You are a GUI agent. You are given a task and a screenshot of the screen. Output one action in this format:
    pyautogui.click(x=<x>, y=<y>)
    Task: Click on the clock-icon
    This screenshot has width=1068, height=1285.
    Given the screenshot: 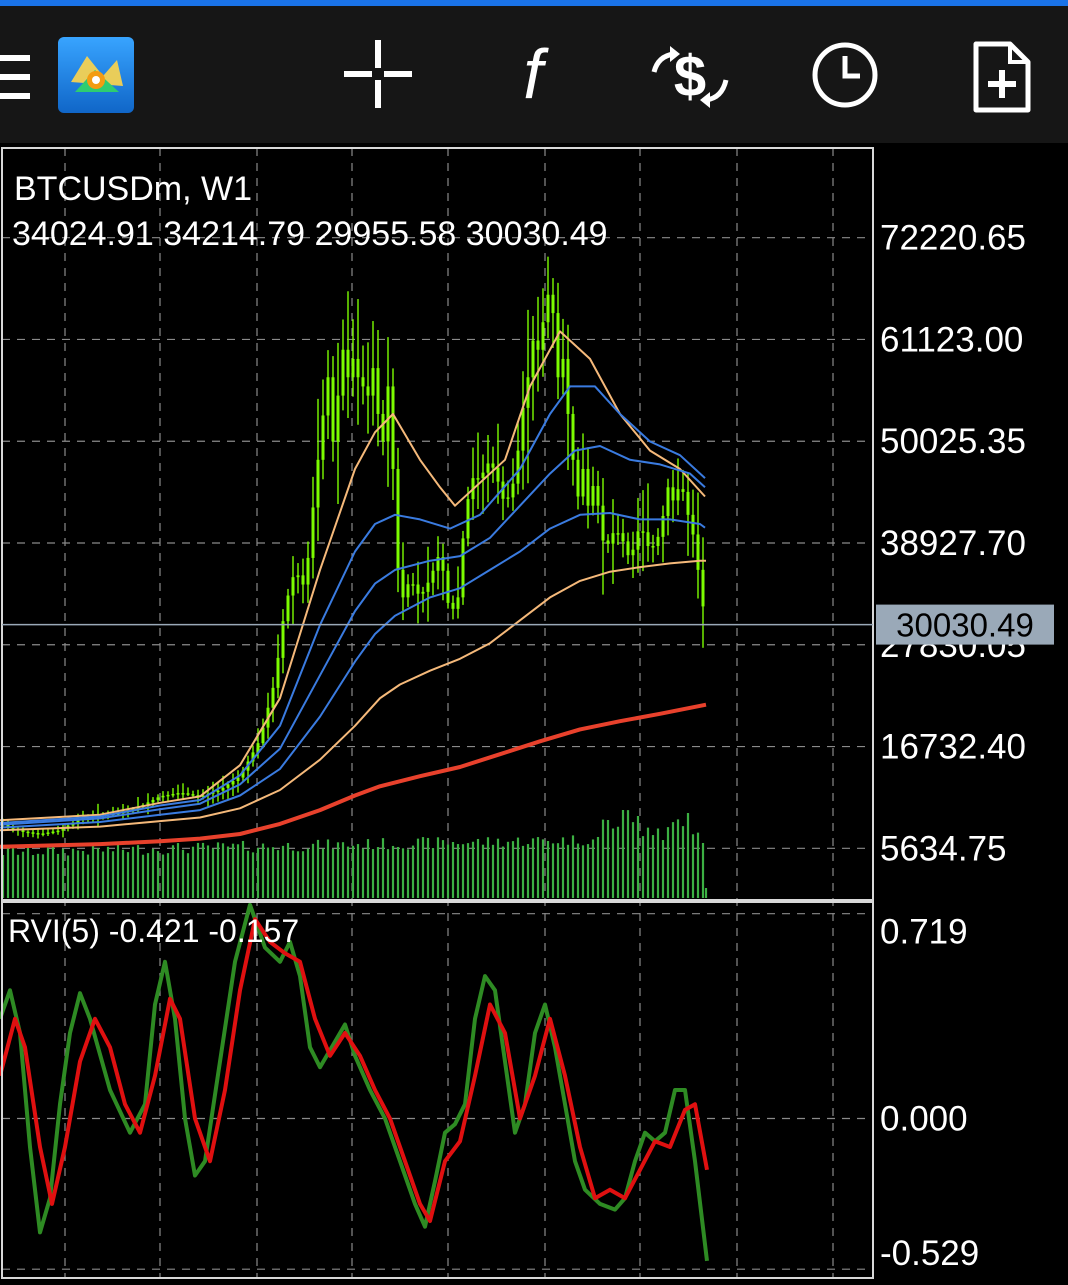 What is the action you would take?
    pyautogui.click(x=845, y=75)
    